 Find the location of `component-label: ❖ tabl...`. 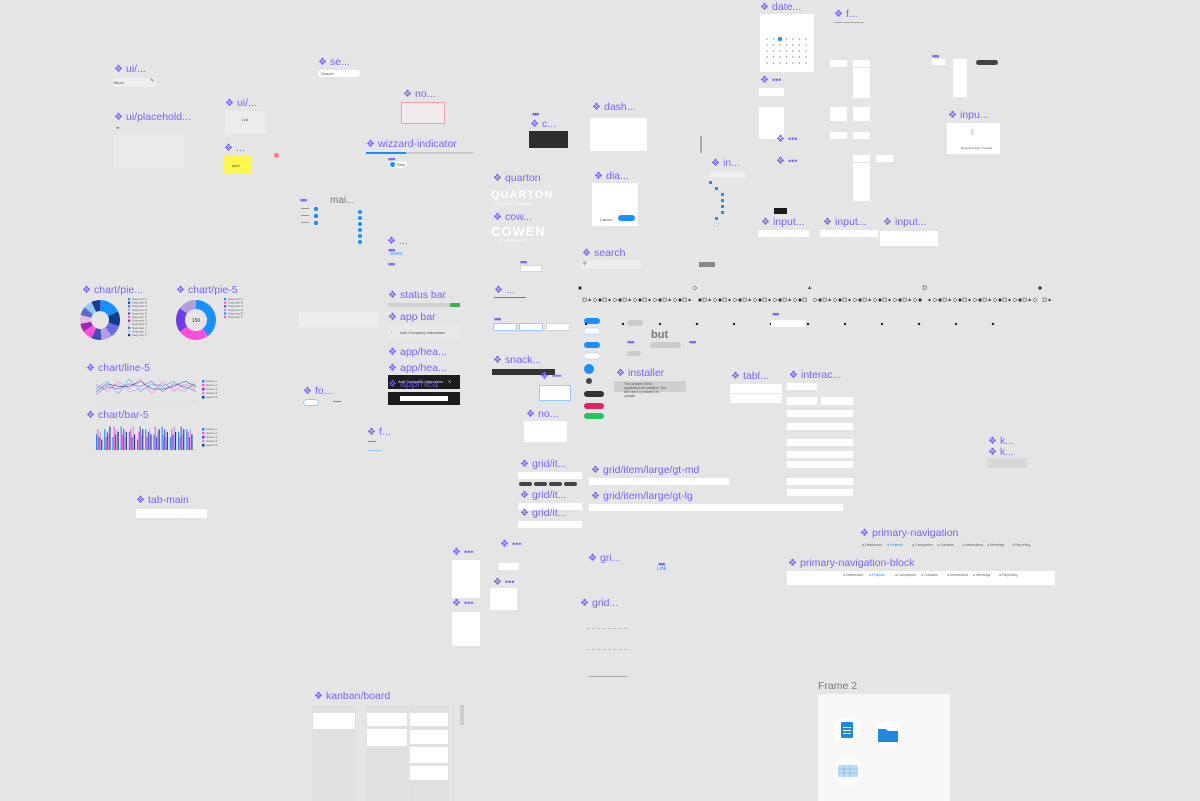

component-label: ❖ tabl... is located at coordinates (750, 376).